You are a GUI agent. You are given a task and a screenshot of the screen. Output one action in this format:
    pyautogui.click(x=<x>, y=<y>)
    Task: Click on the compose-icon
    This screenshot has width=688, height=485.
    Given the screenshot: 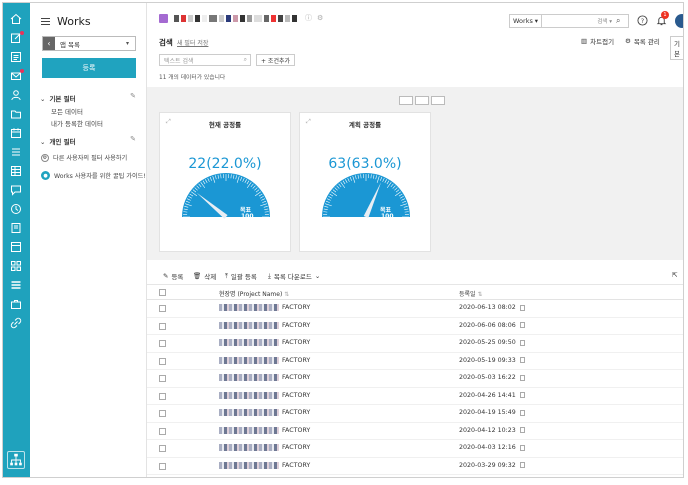 What is the action you would take?
    pyautogui.click(x=17, y=37)
    